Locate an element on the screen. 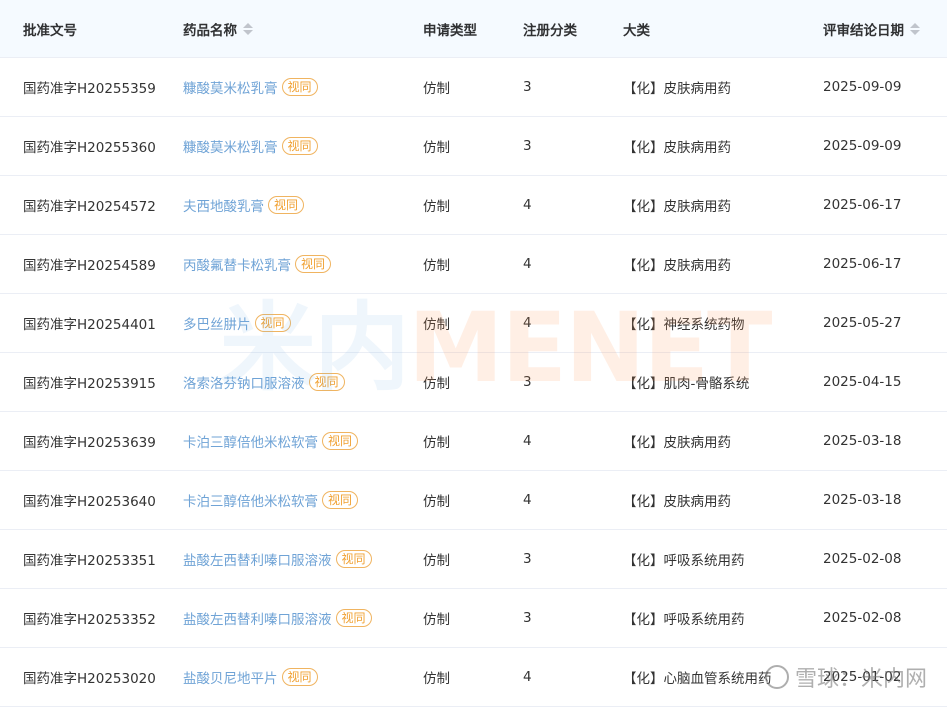 The image size is (947, 707). table-header: 批准文号 药品名称 申请类型 注册分类 大类 评审结论日期 is located at coordinates (473, 29).